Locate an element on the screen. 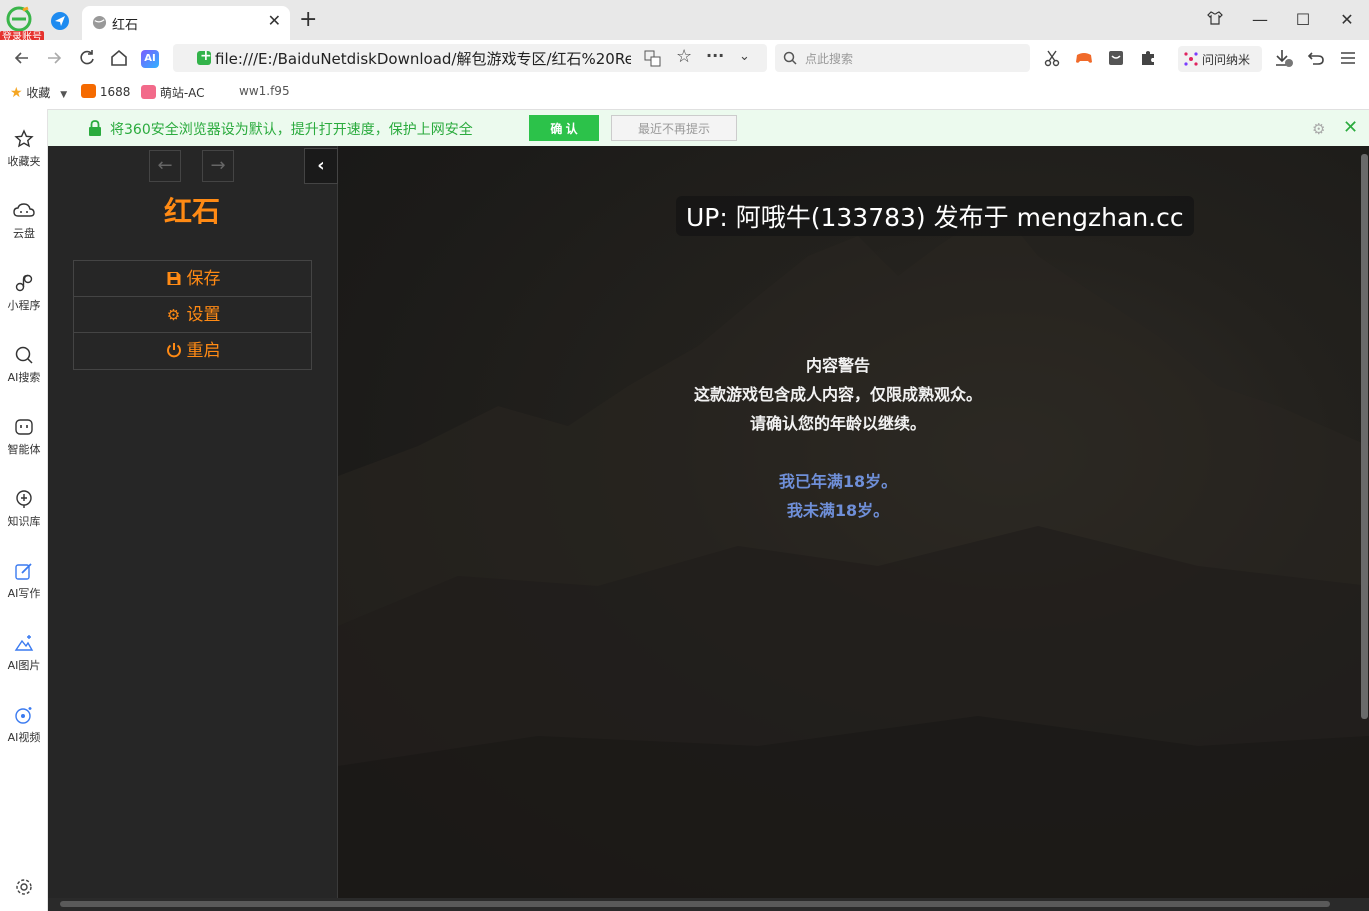 This screenshot has width=1369, height=911. restart-button: 重启 is located at coordinates (192, 351).